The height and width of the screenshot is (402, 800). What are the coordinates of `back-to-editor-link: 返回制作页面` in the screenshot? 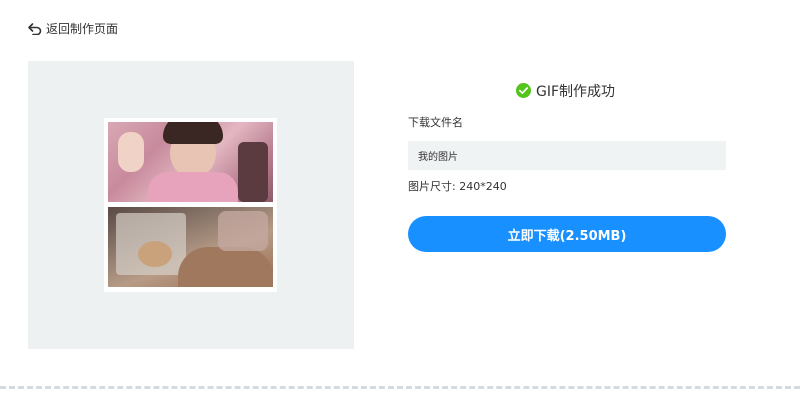 It's located at (73, 29).